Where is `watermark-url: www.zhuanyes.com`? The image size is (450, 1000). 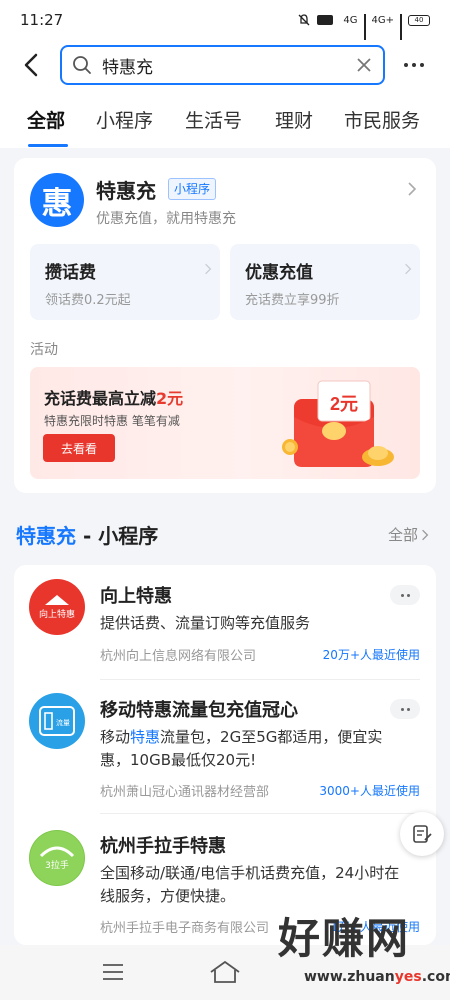
watermark-url: www.zhuanyes.com is located at coordinates (377, 977).